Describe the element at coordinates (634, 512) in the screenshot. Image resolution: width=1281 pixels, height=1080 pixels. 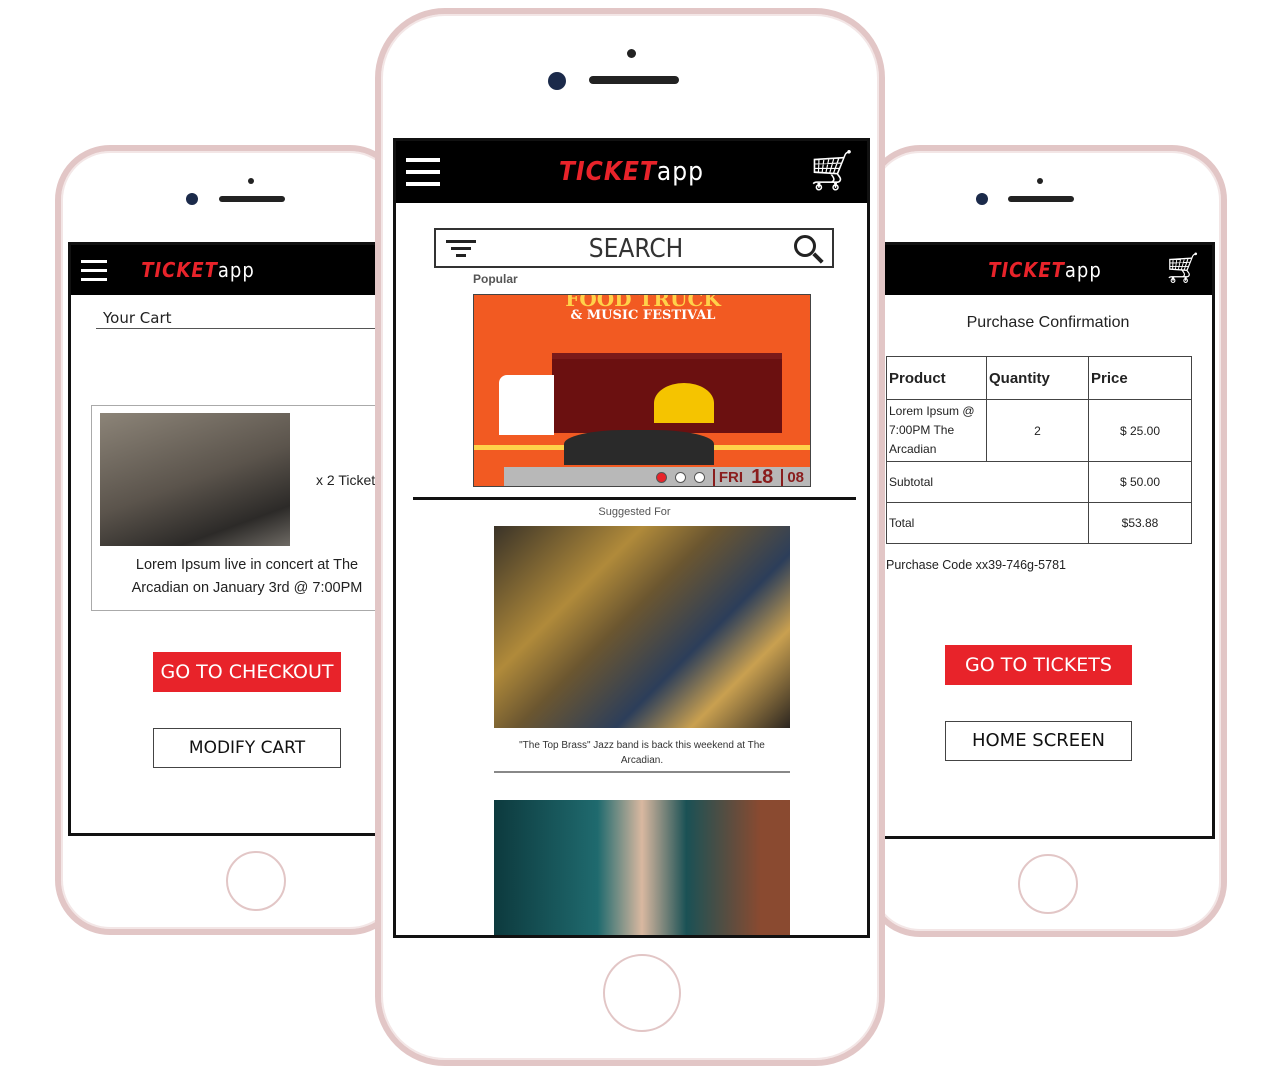
I see `suggested-label: Suggested For` at that location.